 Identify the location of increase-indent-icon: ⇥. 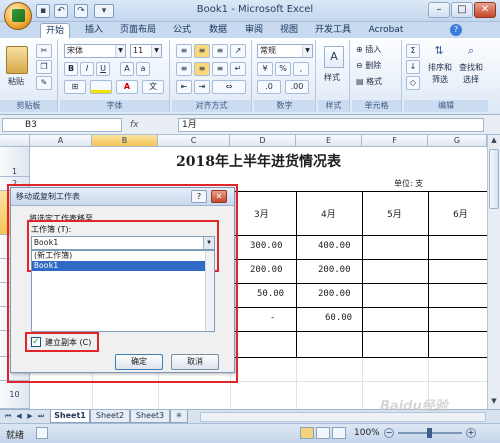
(202, 87).